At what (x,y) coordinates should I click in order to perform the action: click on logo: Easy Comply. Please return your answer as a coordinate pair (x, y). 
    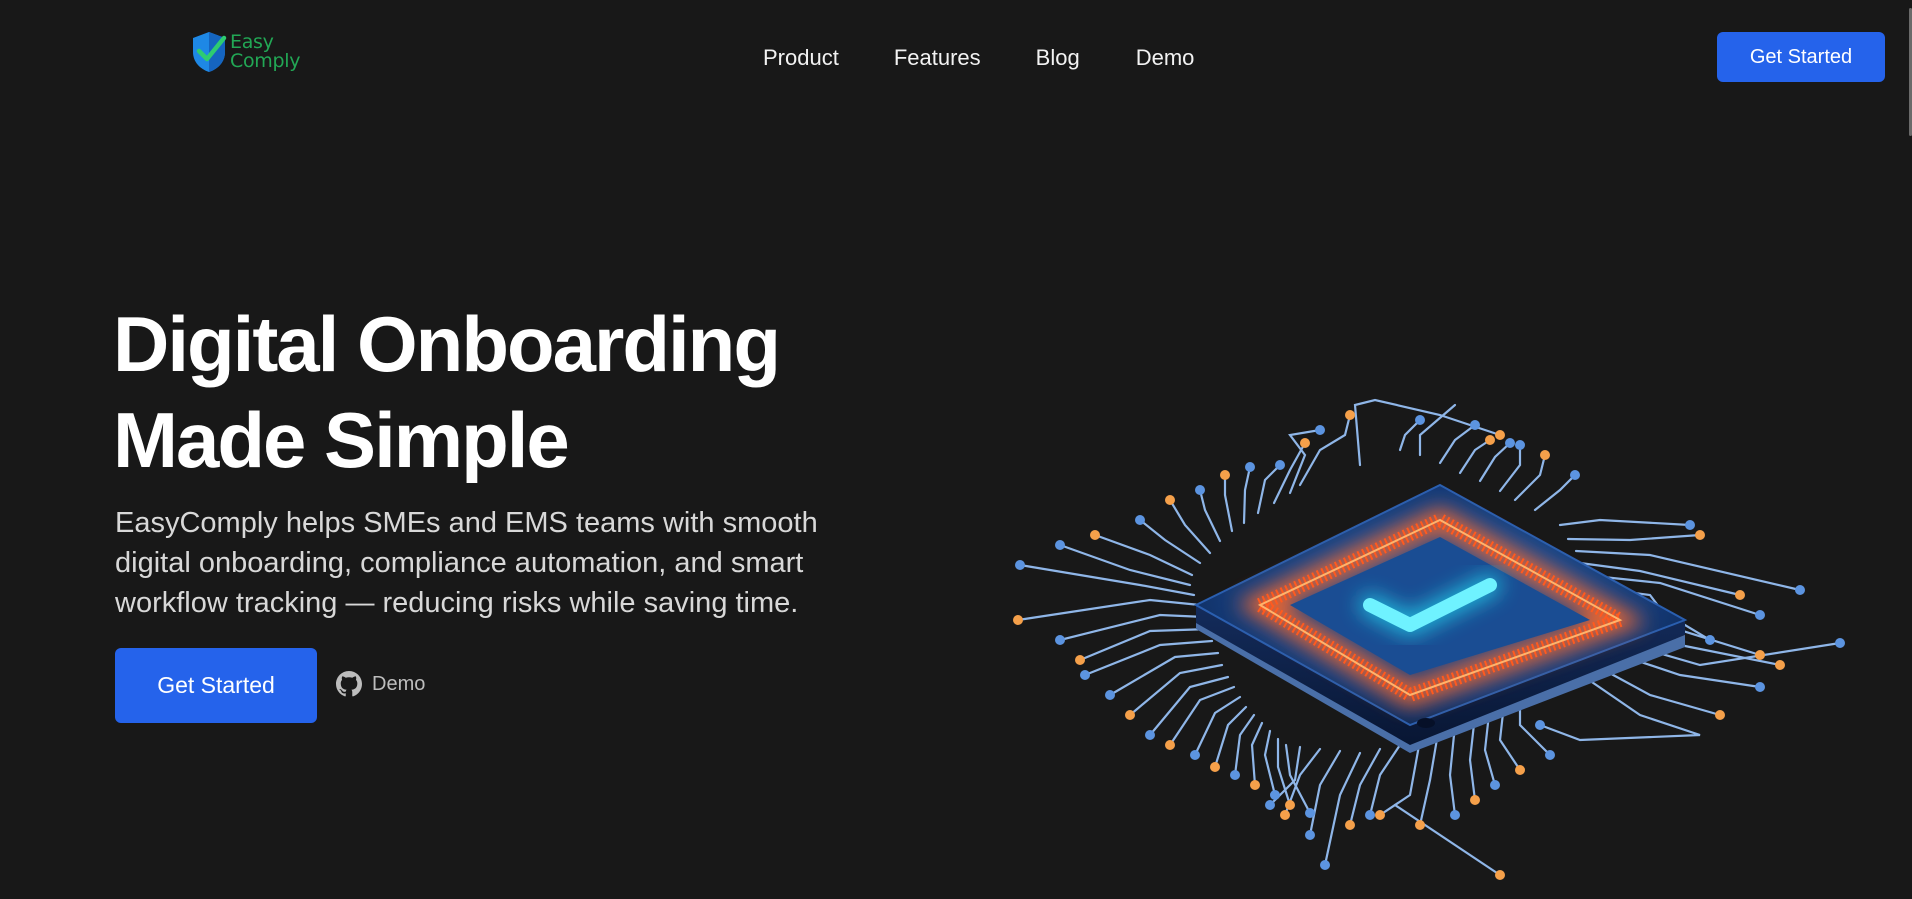
    Looking at the image, I should click on (245, 52).